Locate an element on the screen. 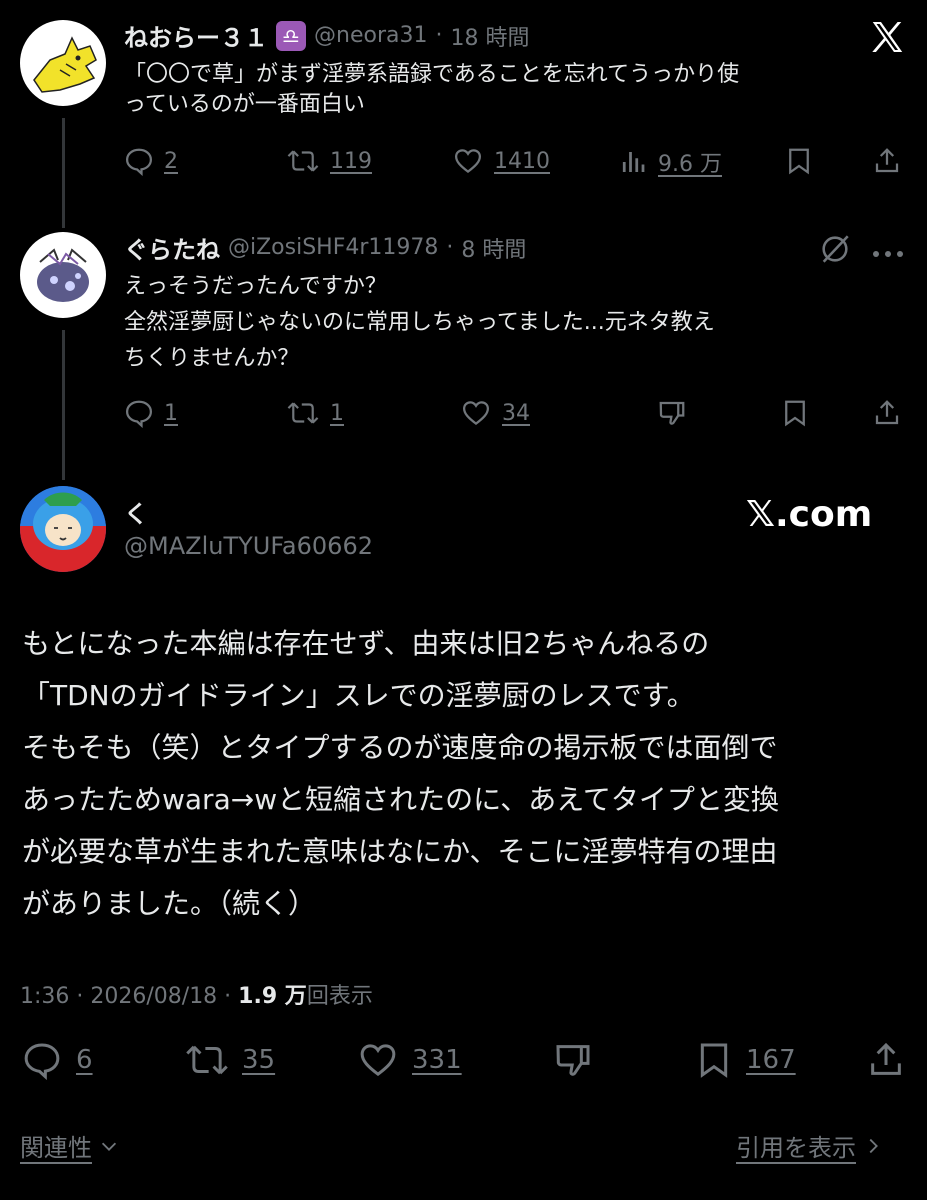 Image resolution: width=927 pixels, height=1200 pixels. tweet-text-line: 全然淫夢厨じゃないのに常用しちゃってました...元ネタ教え is located at coordinates (419, 322).